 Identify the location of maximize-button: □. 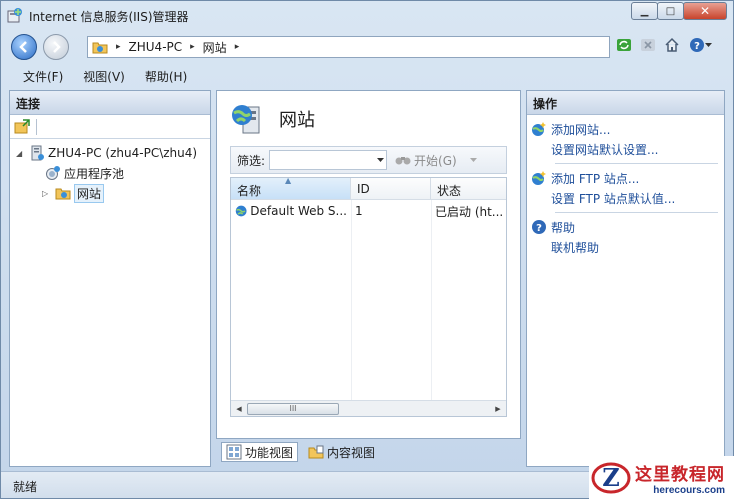
(670, 11).